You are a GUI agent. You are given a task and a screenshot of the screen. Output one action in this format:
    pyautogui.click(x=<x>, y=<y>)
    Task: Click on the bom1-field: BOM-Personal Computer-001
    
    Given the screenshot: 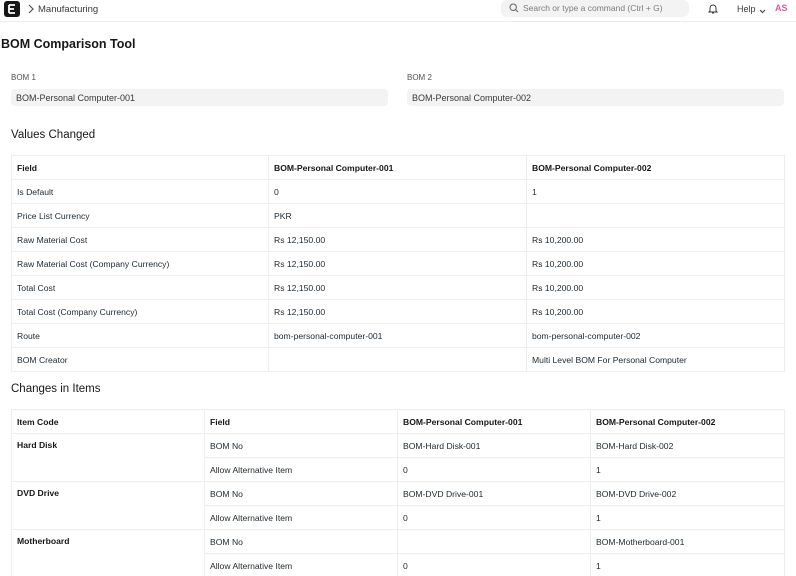 What is the action you would take?
    pyautogui.click(x=199, y=97)
    